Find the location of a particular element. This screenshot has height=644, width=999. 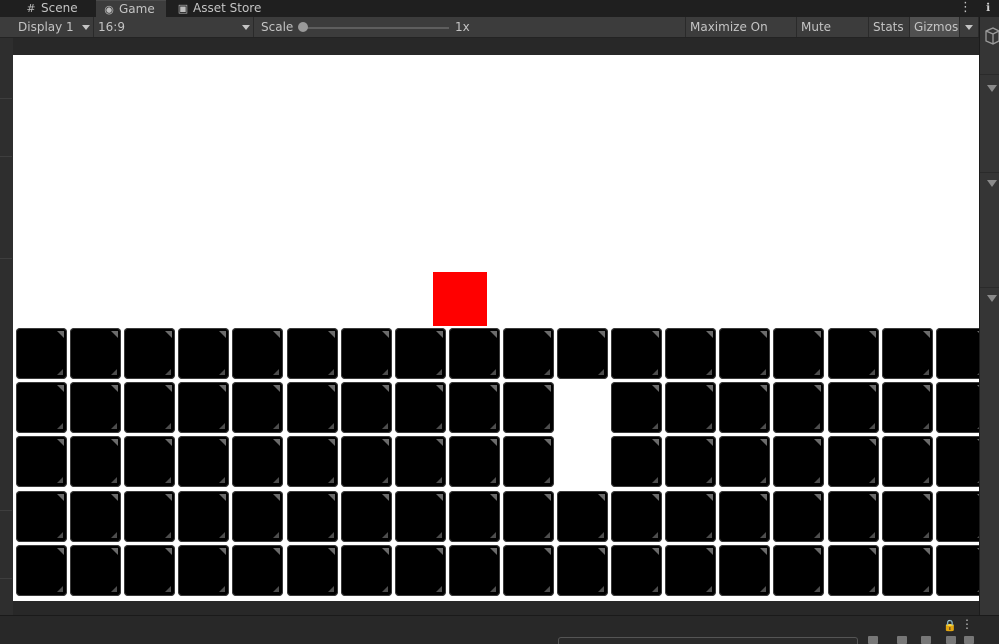

tab-menu-icon: ⋮ is located at coordinates (965, 8).